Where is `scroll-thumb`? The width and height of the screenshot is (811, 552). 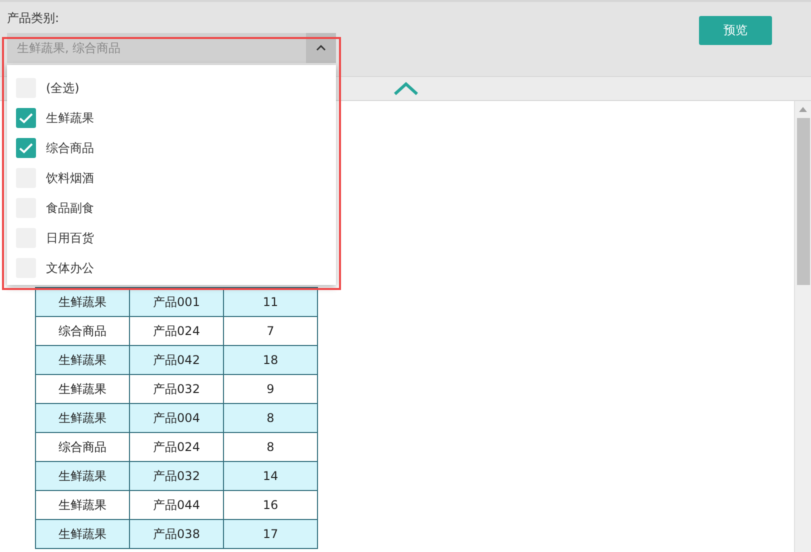 scroll-thumb is located at coordinates (803, 201).